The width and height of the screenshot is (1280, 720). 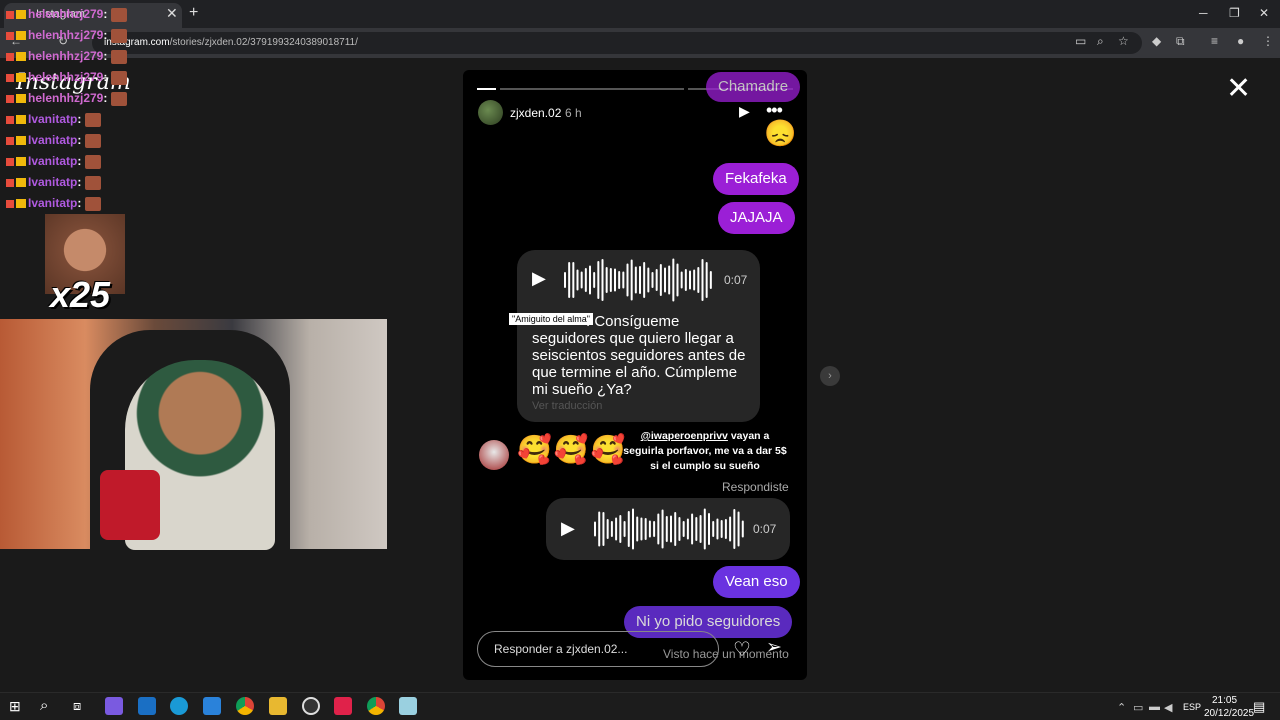 I want to click on bookmark-star-icon: ☆, so click(x=1123, y=41).